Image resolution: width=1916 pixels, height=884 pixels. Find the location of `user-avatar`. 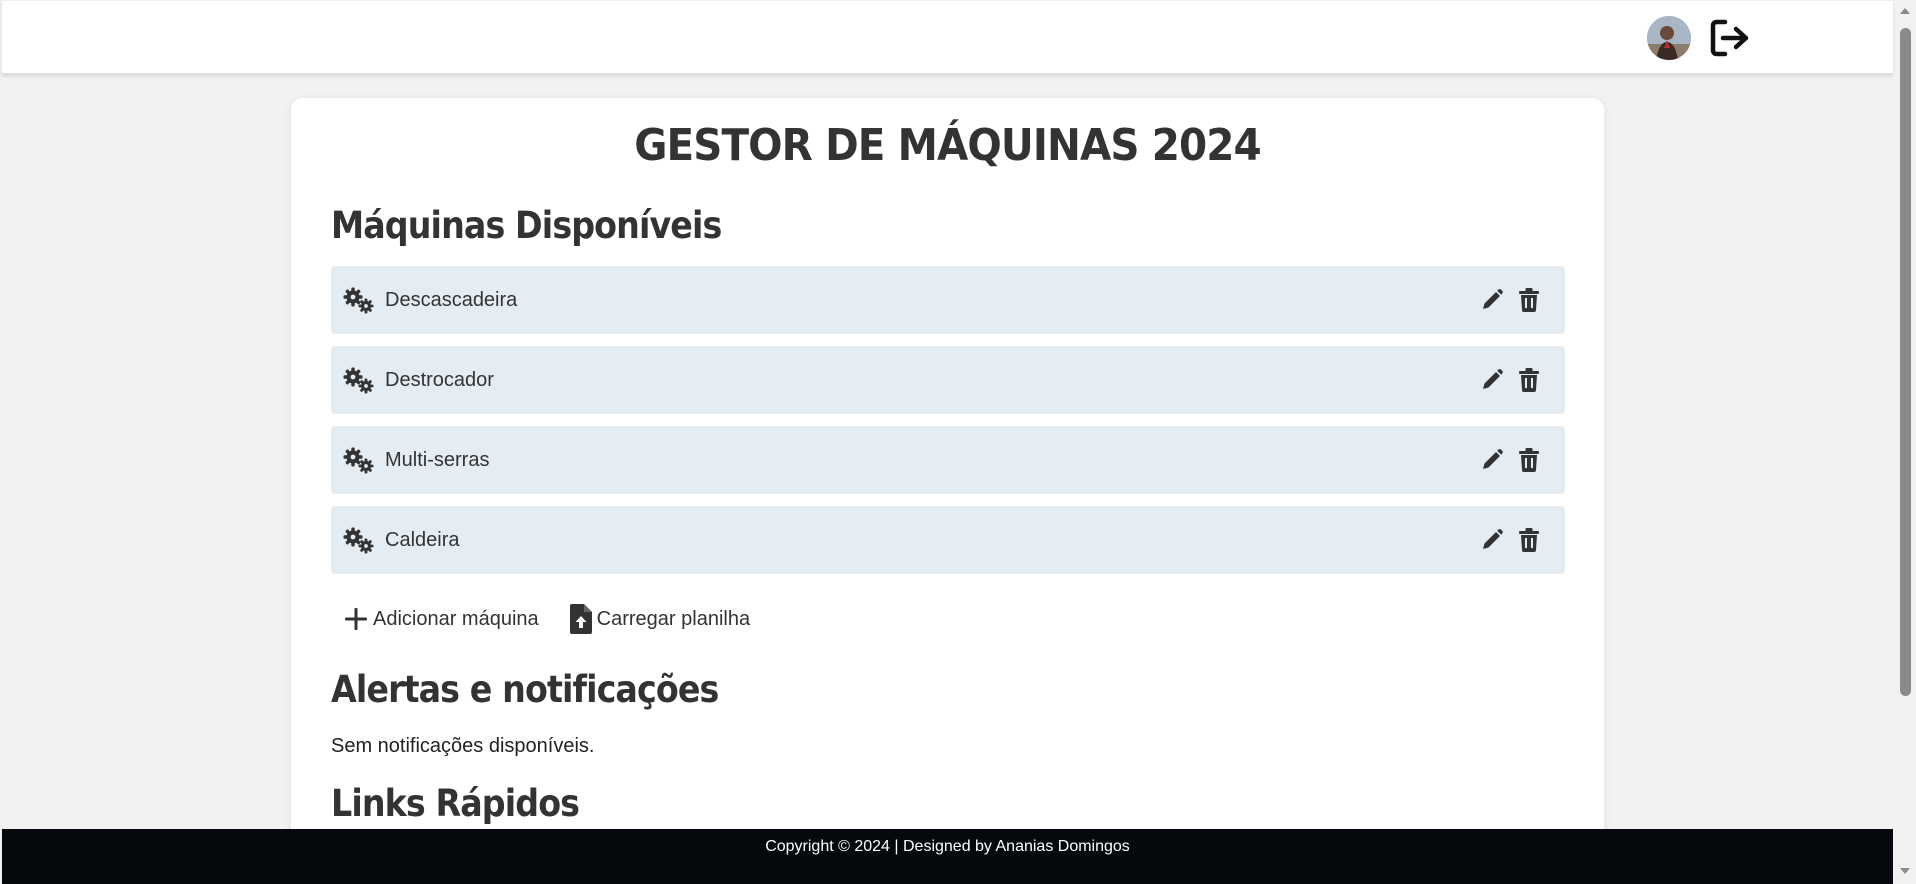

user-avatar is located at coordinates (1669, 38).